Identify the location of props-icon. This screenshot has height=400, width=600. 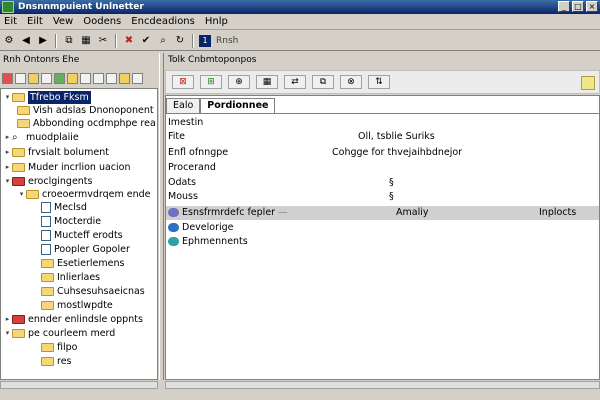
(85, 78).